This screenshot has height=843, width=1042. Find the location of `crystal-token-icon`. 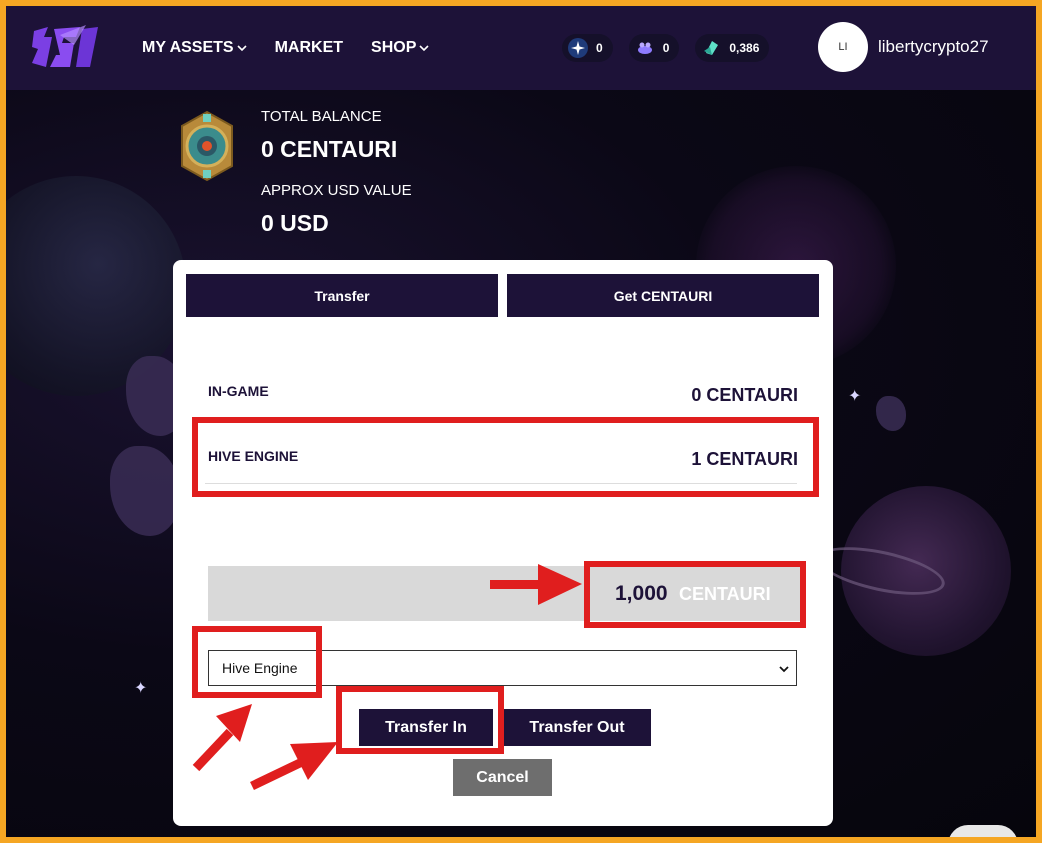

crystal-token-icon is located at coordinates (711, 48).